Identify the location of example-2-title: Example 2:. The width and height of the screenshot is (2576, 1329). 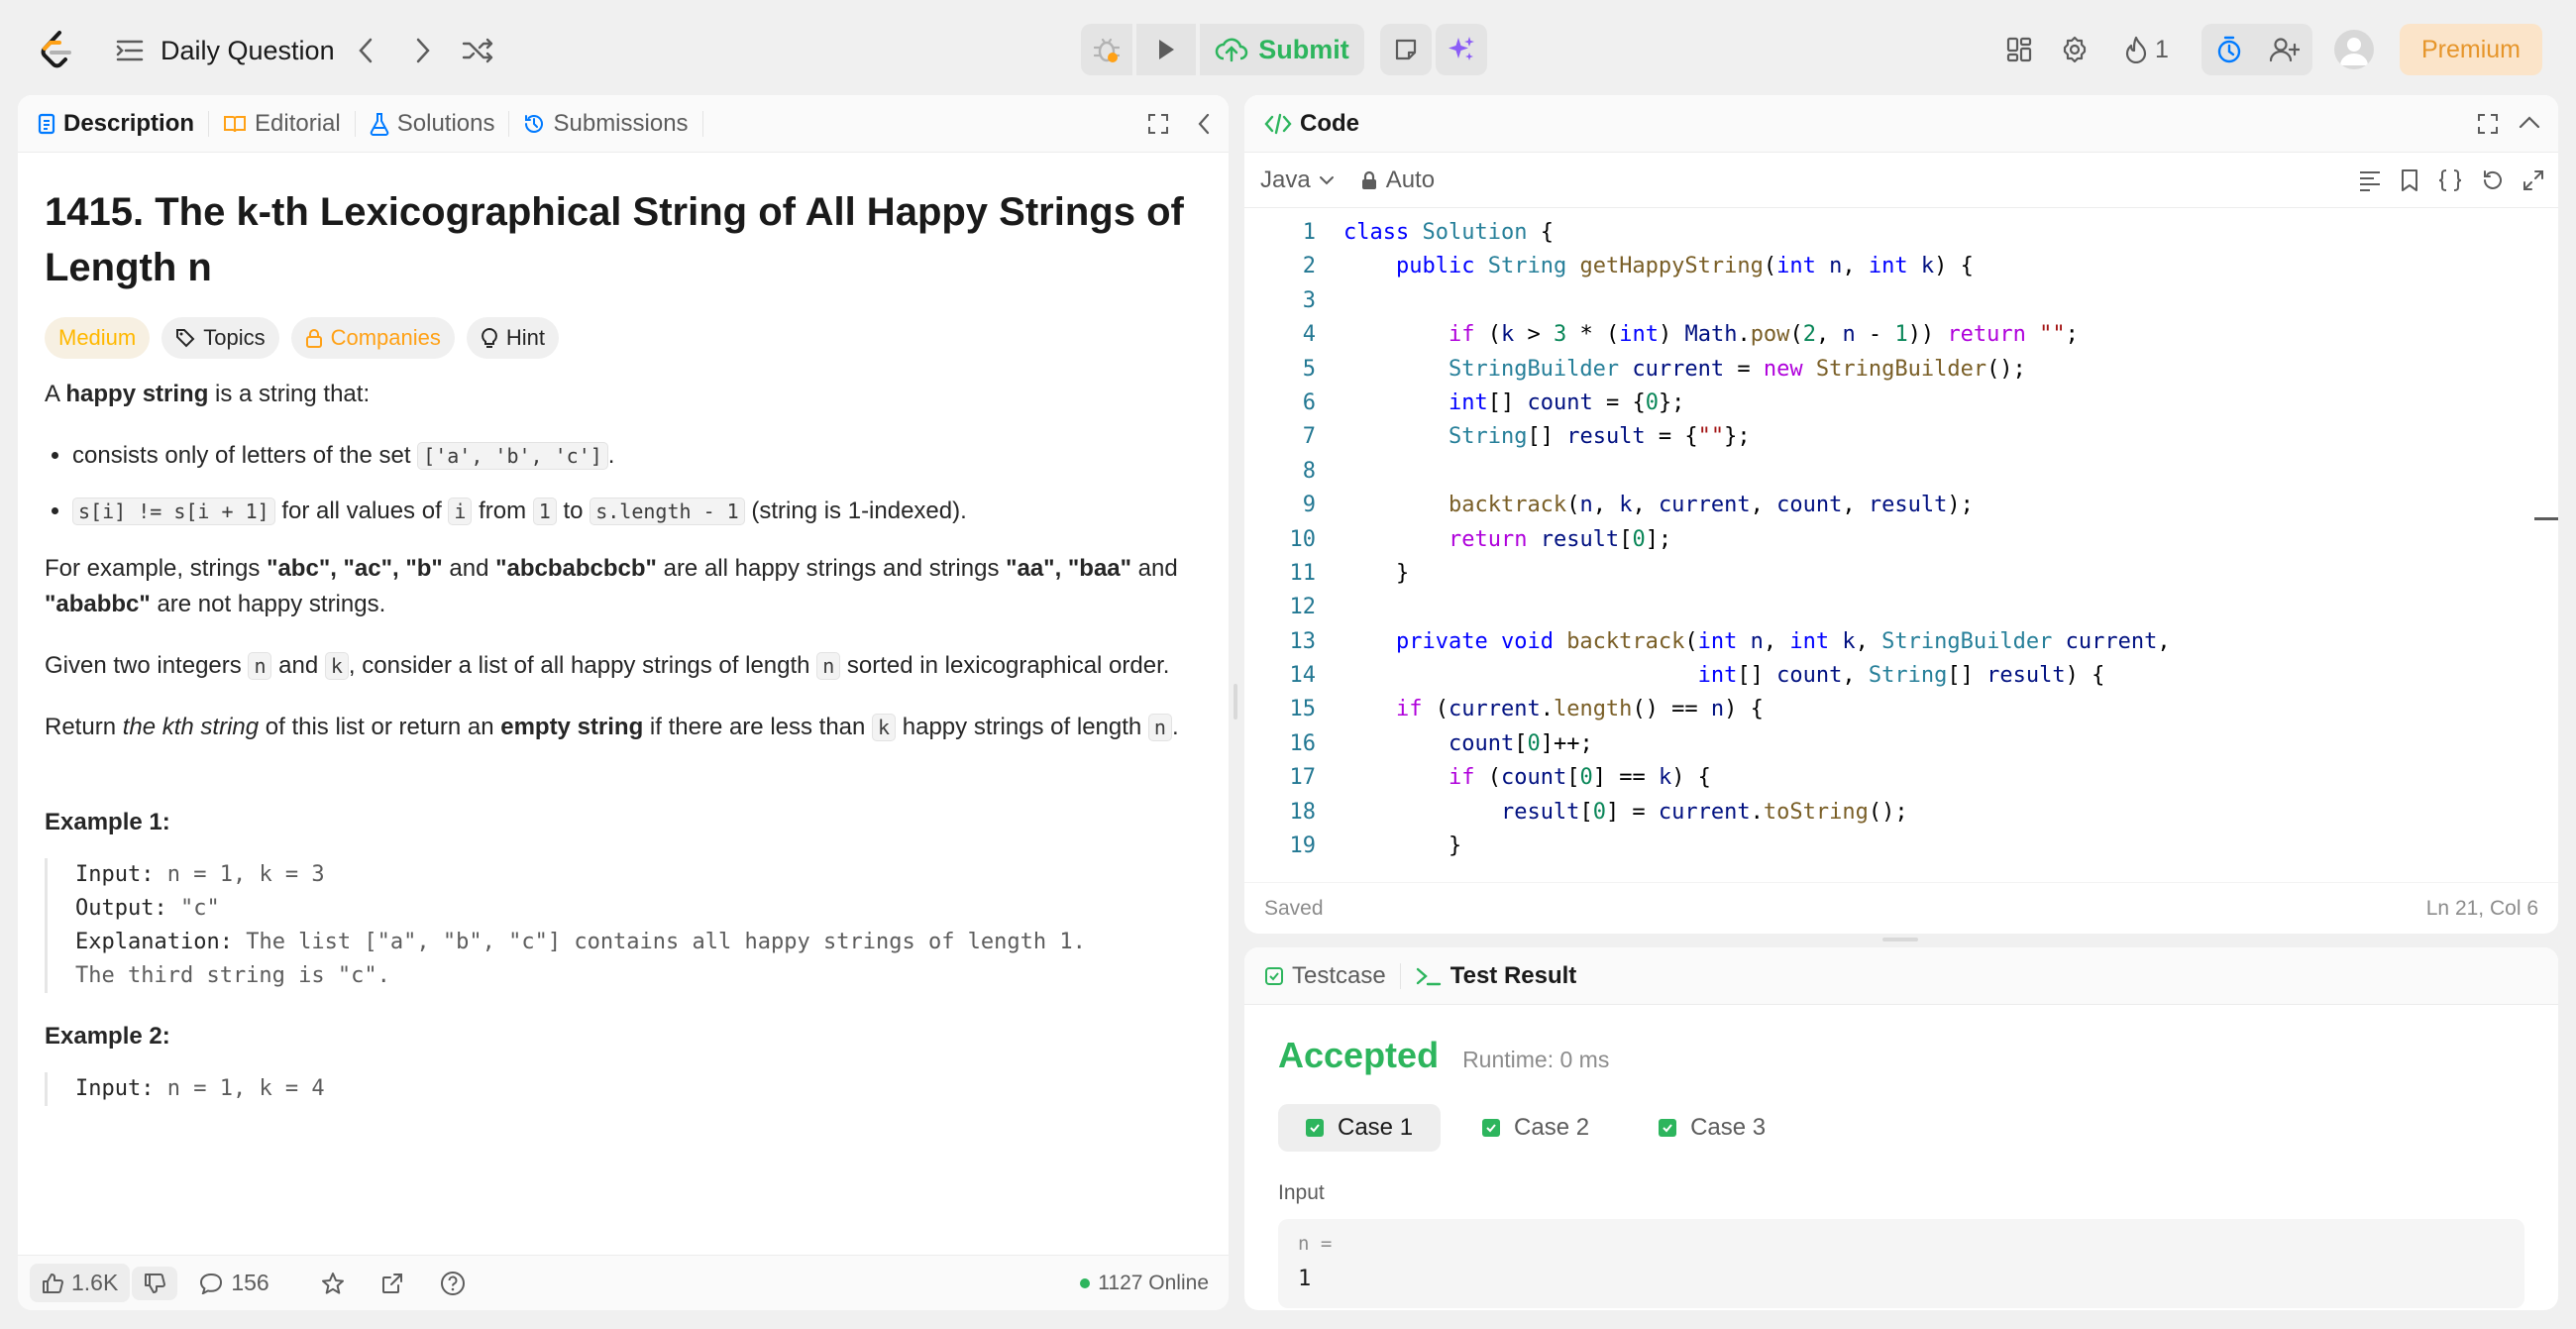
(107, 1036).